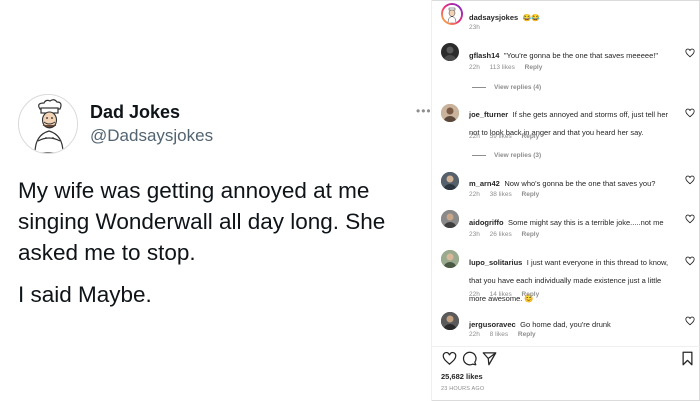 This screenshot has height=401, width=700. Describe the element at coordinates (506, 155) in the screenshot. I see `view-replies-button: View replies (3)` at that location.